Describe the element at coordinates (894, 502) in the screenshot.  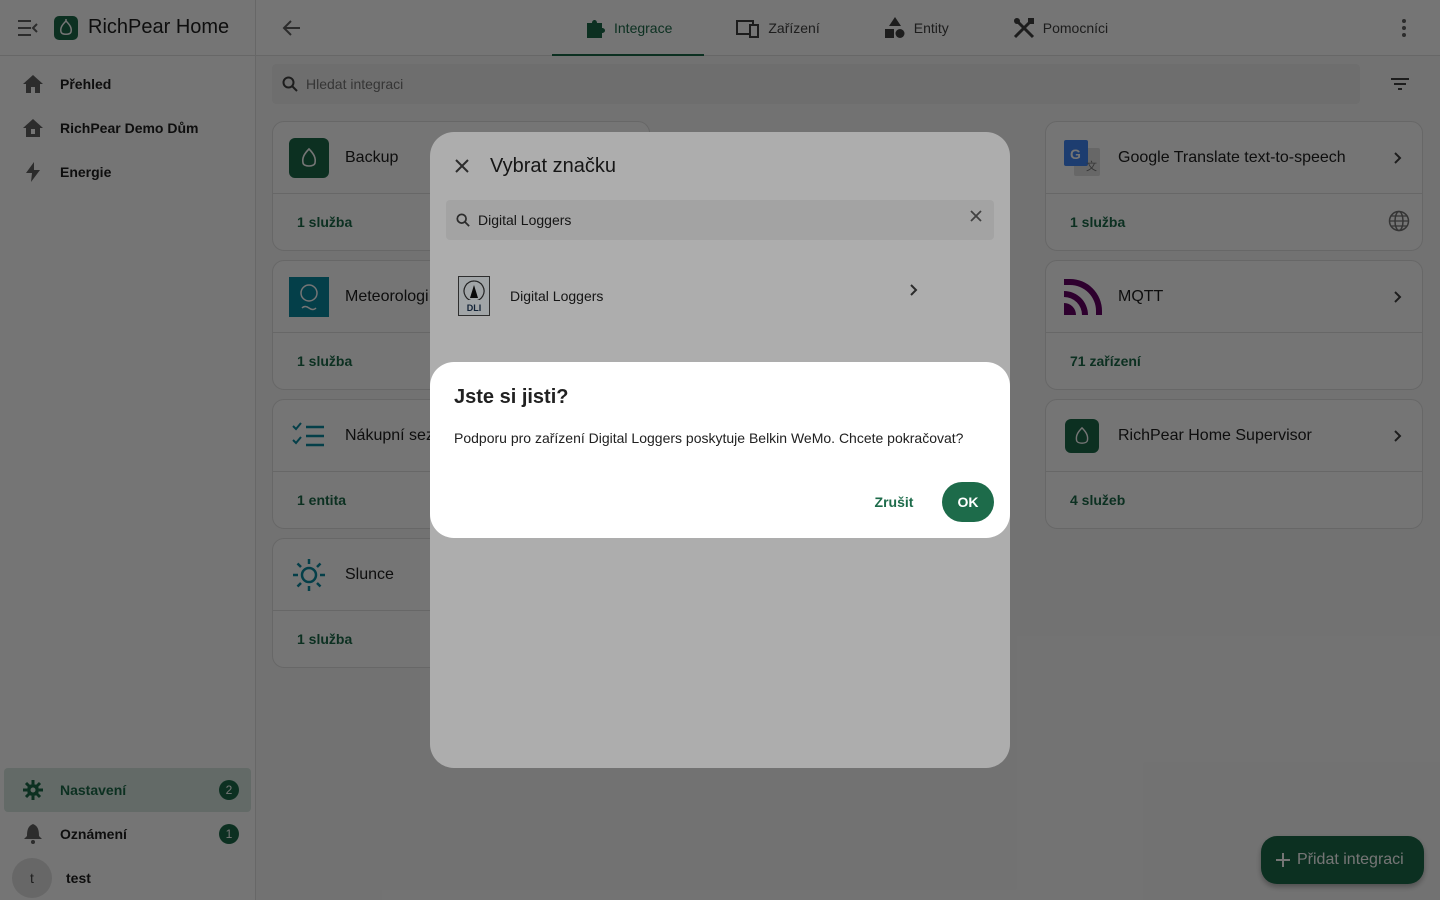
I see `cancel-button: Zrušit` at that location.